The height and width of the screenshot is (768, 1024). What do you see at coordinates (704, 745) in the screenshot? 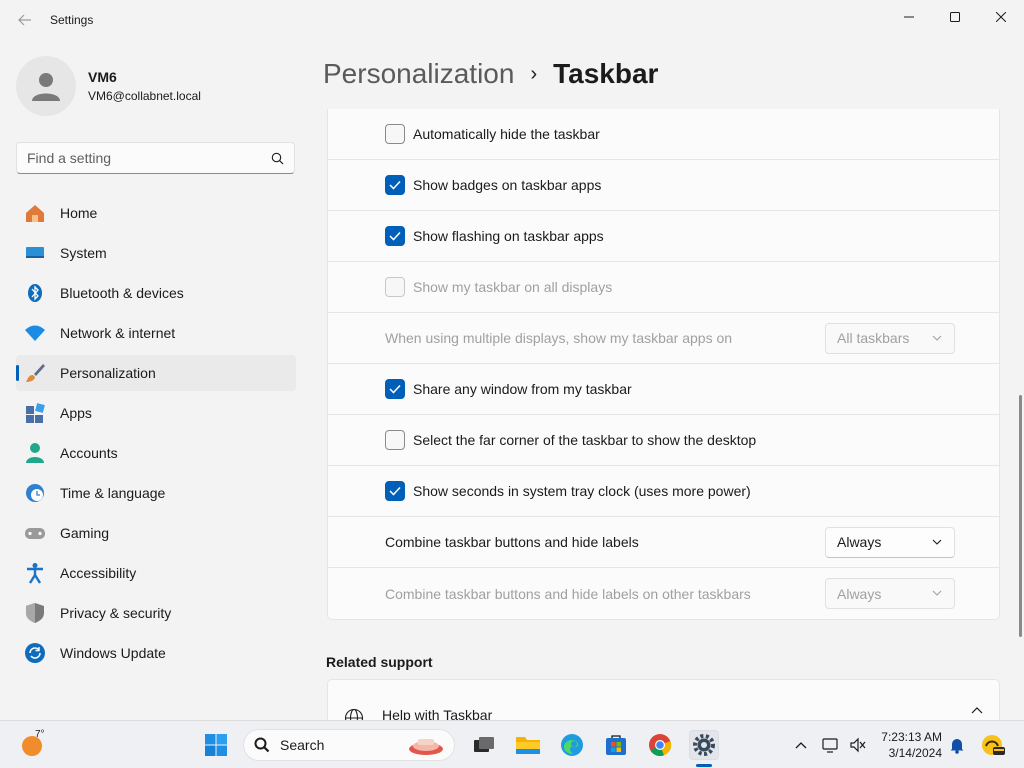
I see `settings-taskbar-button` at bounding box center [704, 745].